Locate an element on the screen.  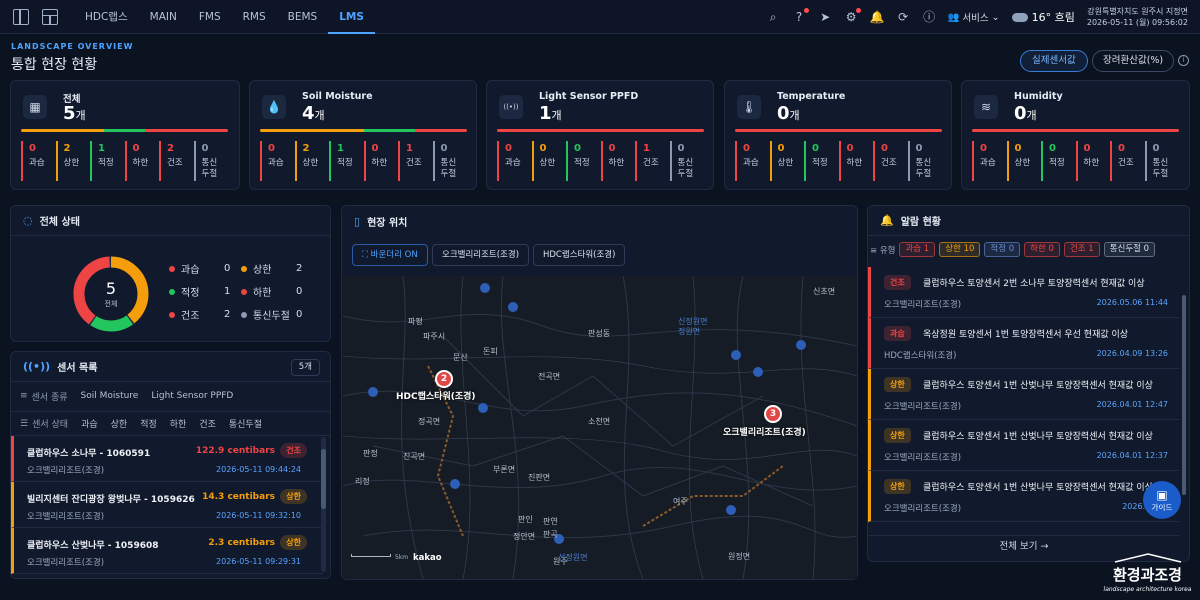
stat-4: 0 건조 is located at coordinates (1127, 161).